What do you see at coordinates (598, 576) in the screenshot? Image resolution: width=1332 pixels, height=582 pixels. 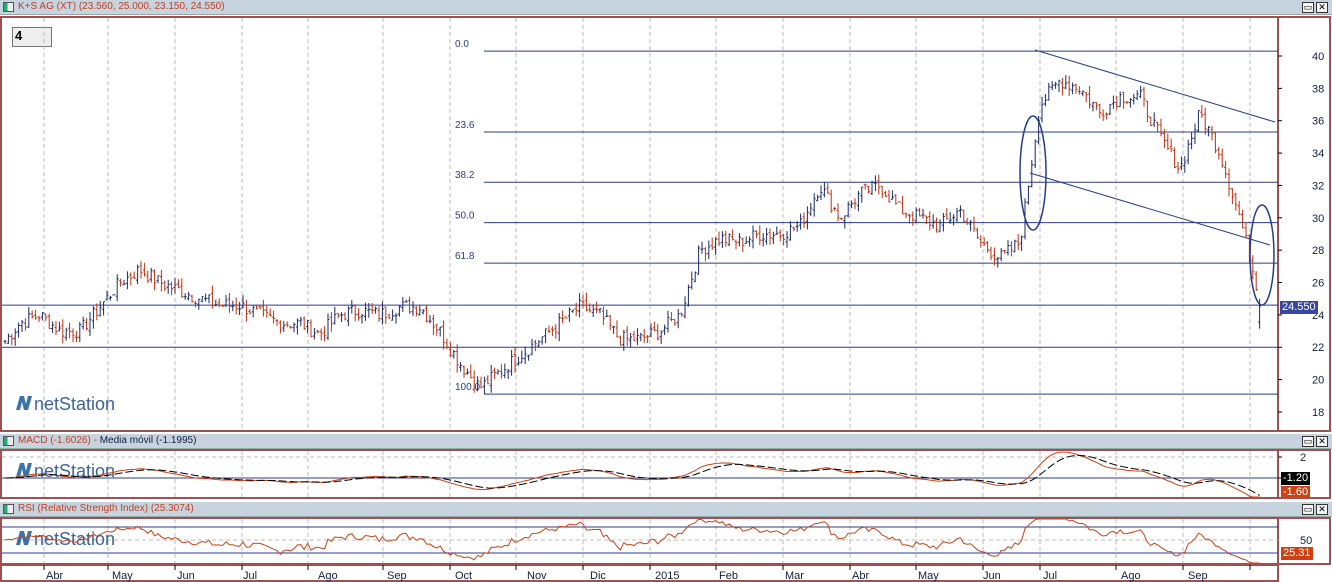 I see `x-axis-label: Dic` at bounding box center [598, 576].